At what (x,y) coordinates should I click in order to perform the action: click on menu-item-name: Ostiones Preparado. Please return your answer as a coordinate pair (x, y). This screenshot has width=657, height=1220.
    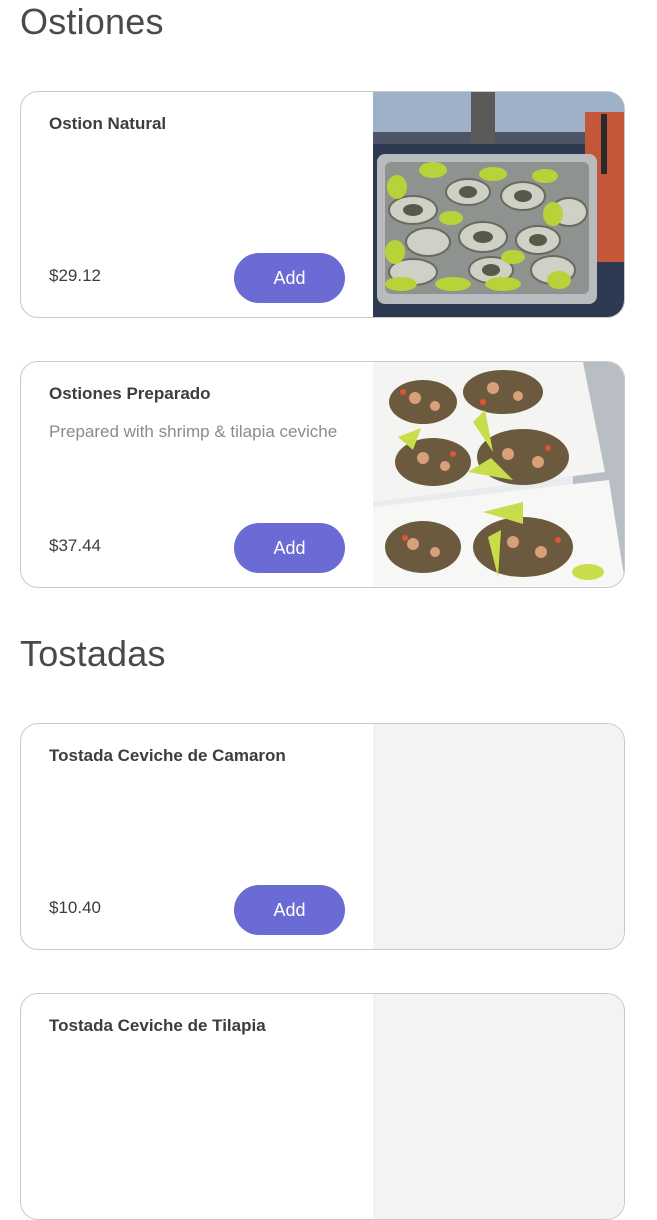
    Looking at the image, I should click on (130, 393).